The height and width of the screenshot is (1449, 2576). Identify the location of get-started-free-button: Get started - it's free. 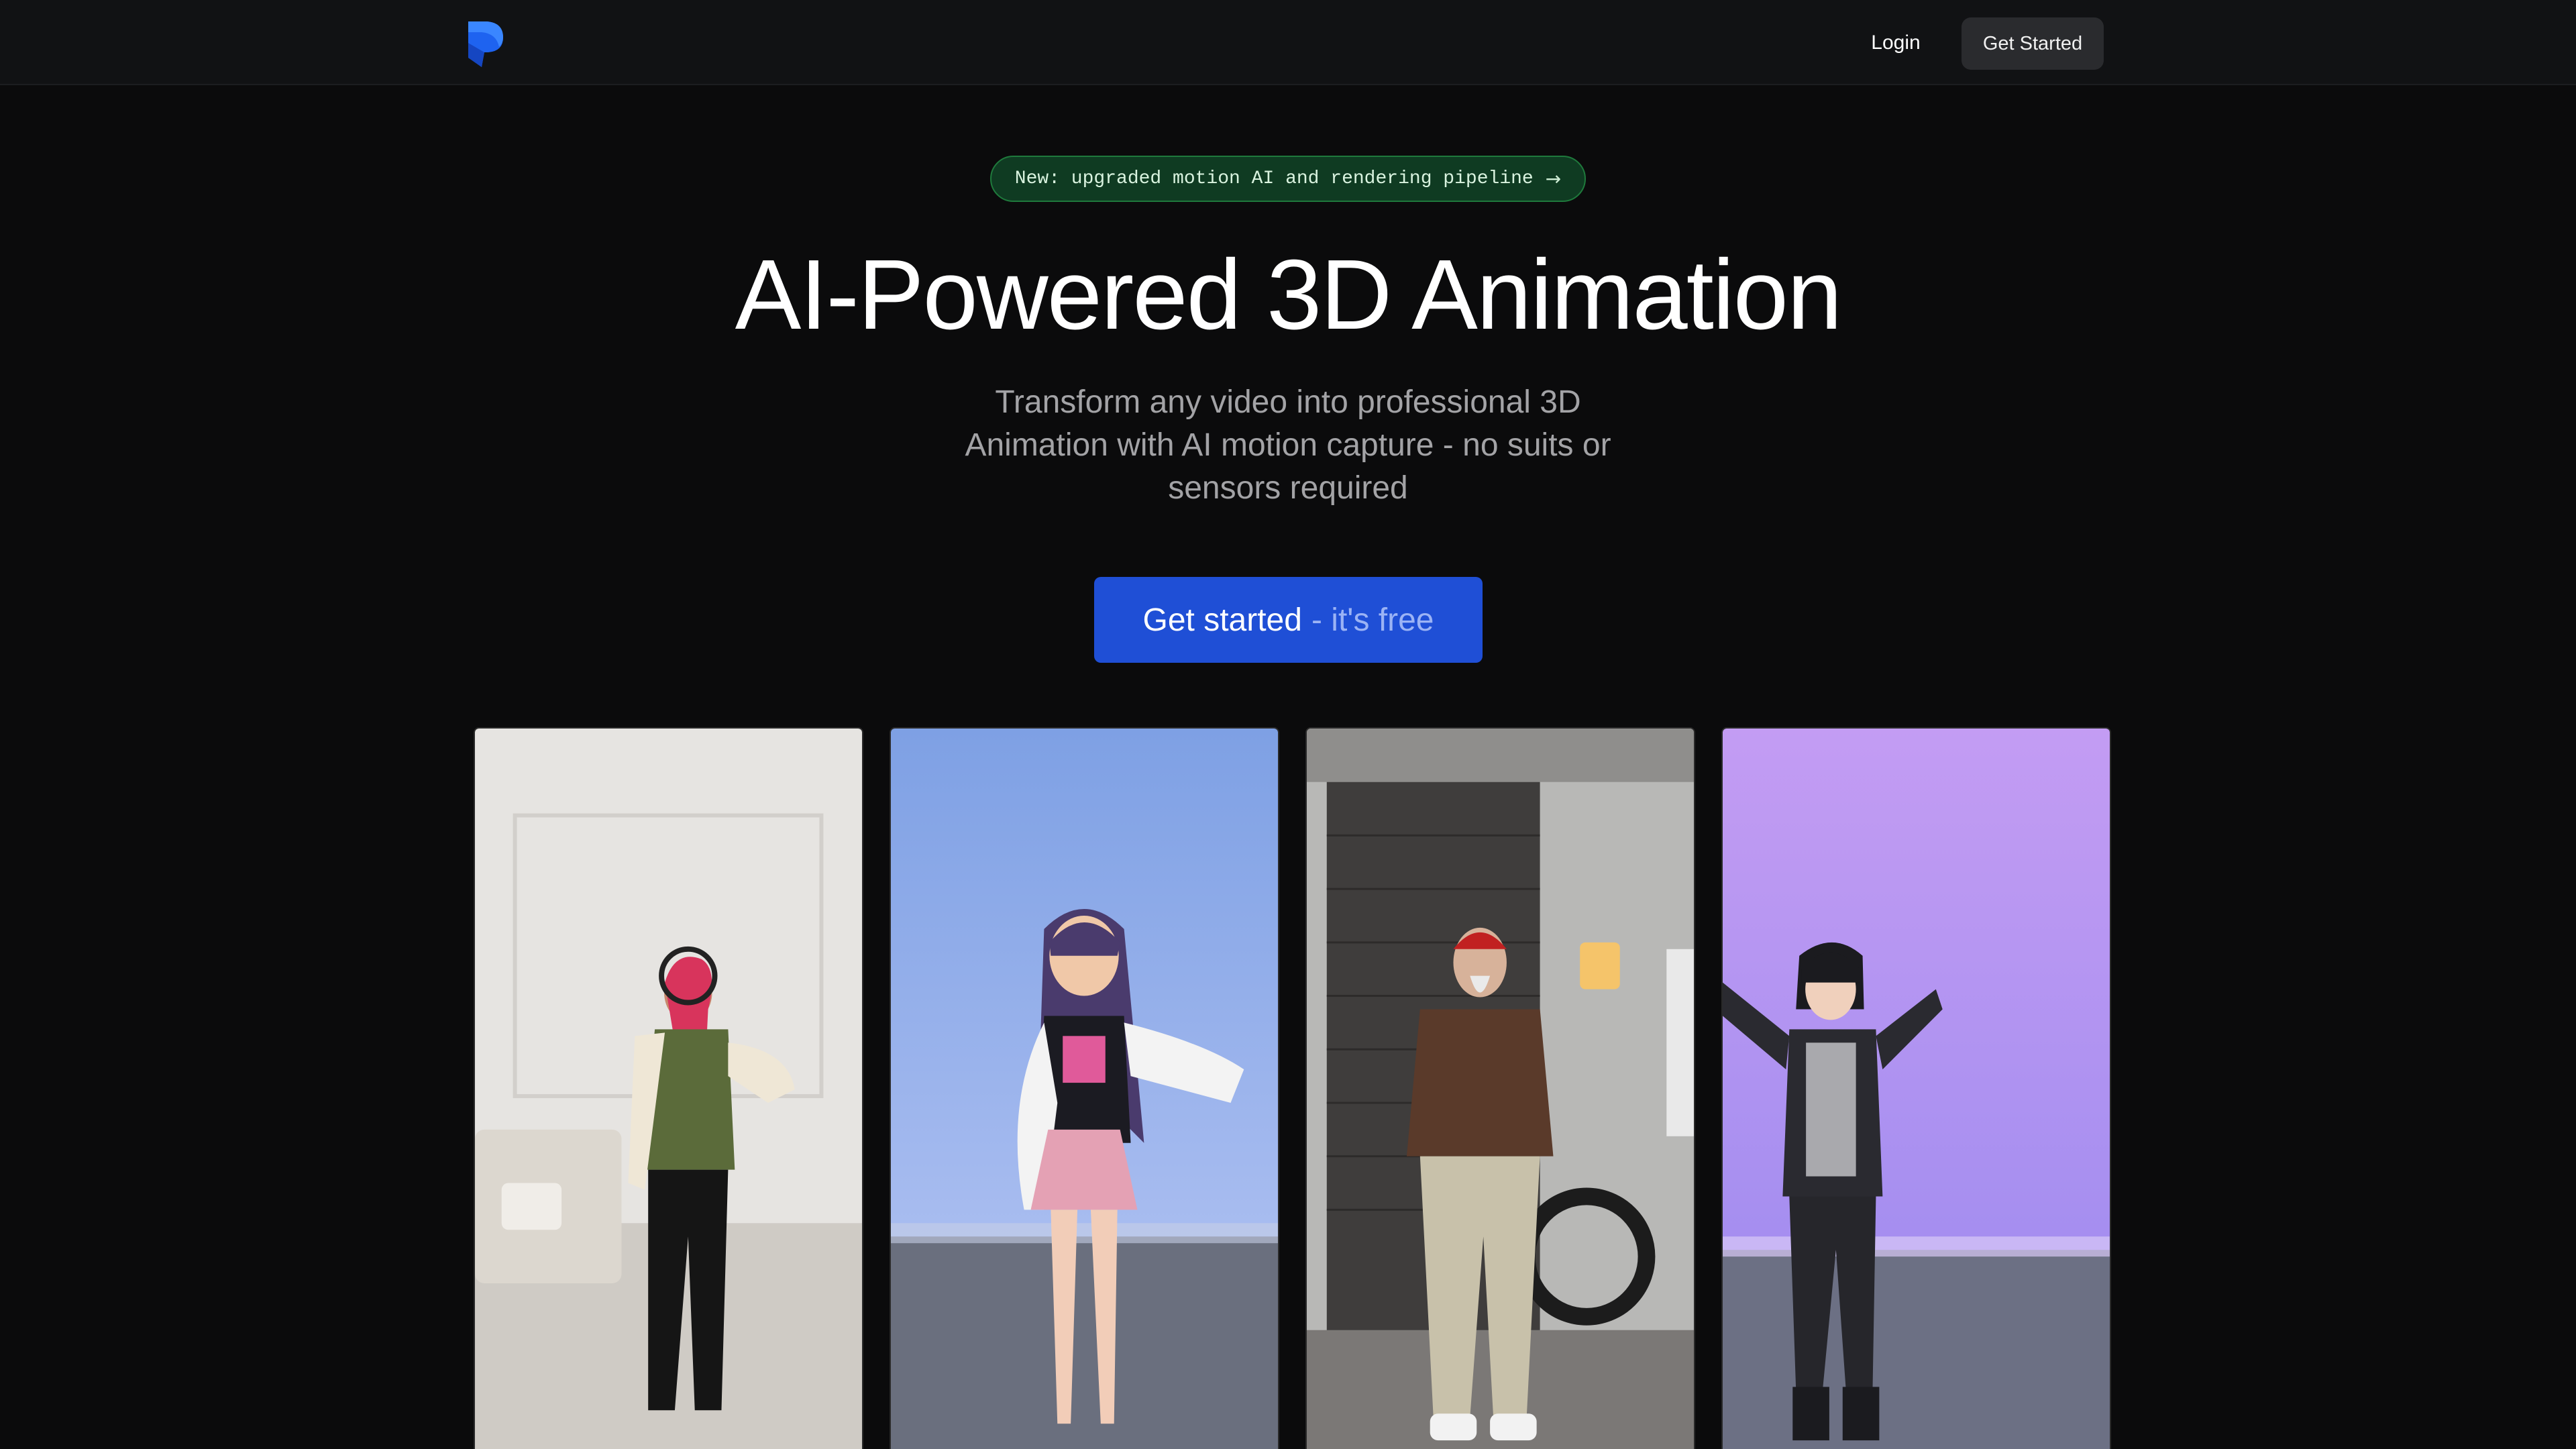
(1288, 620).